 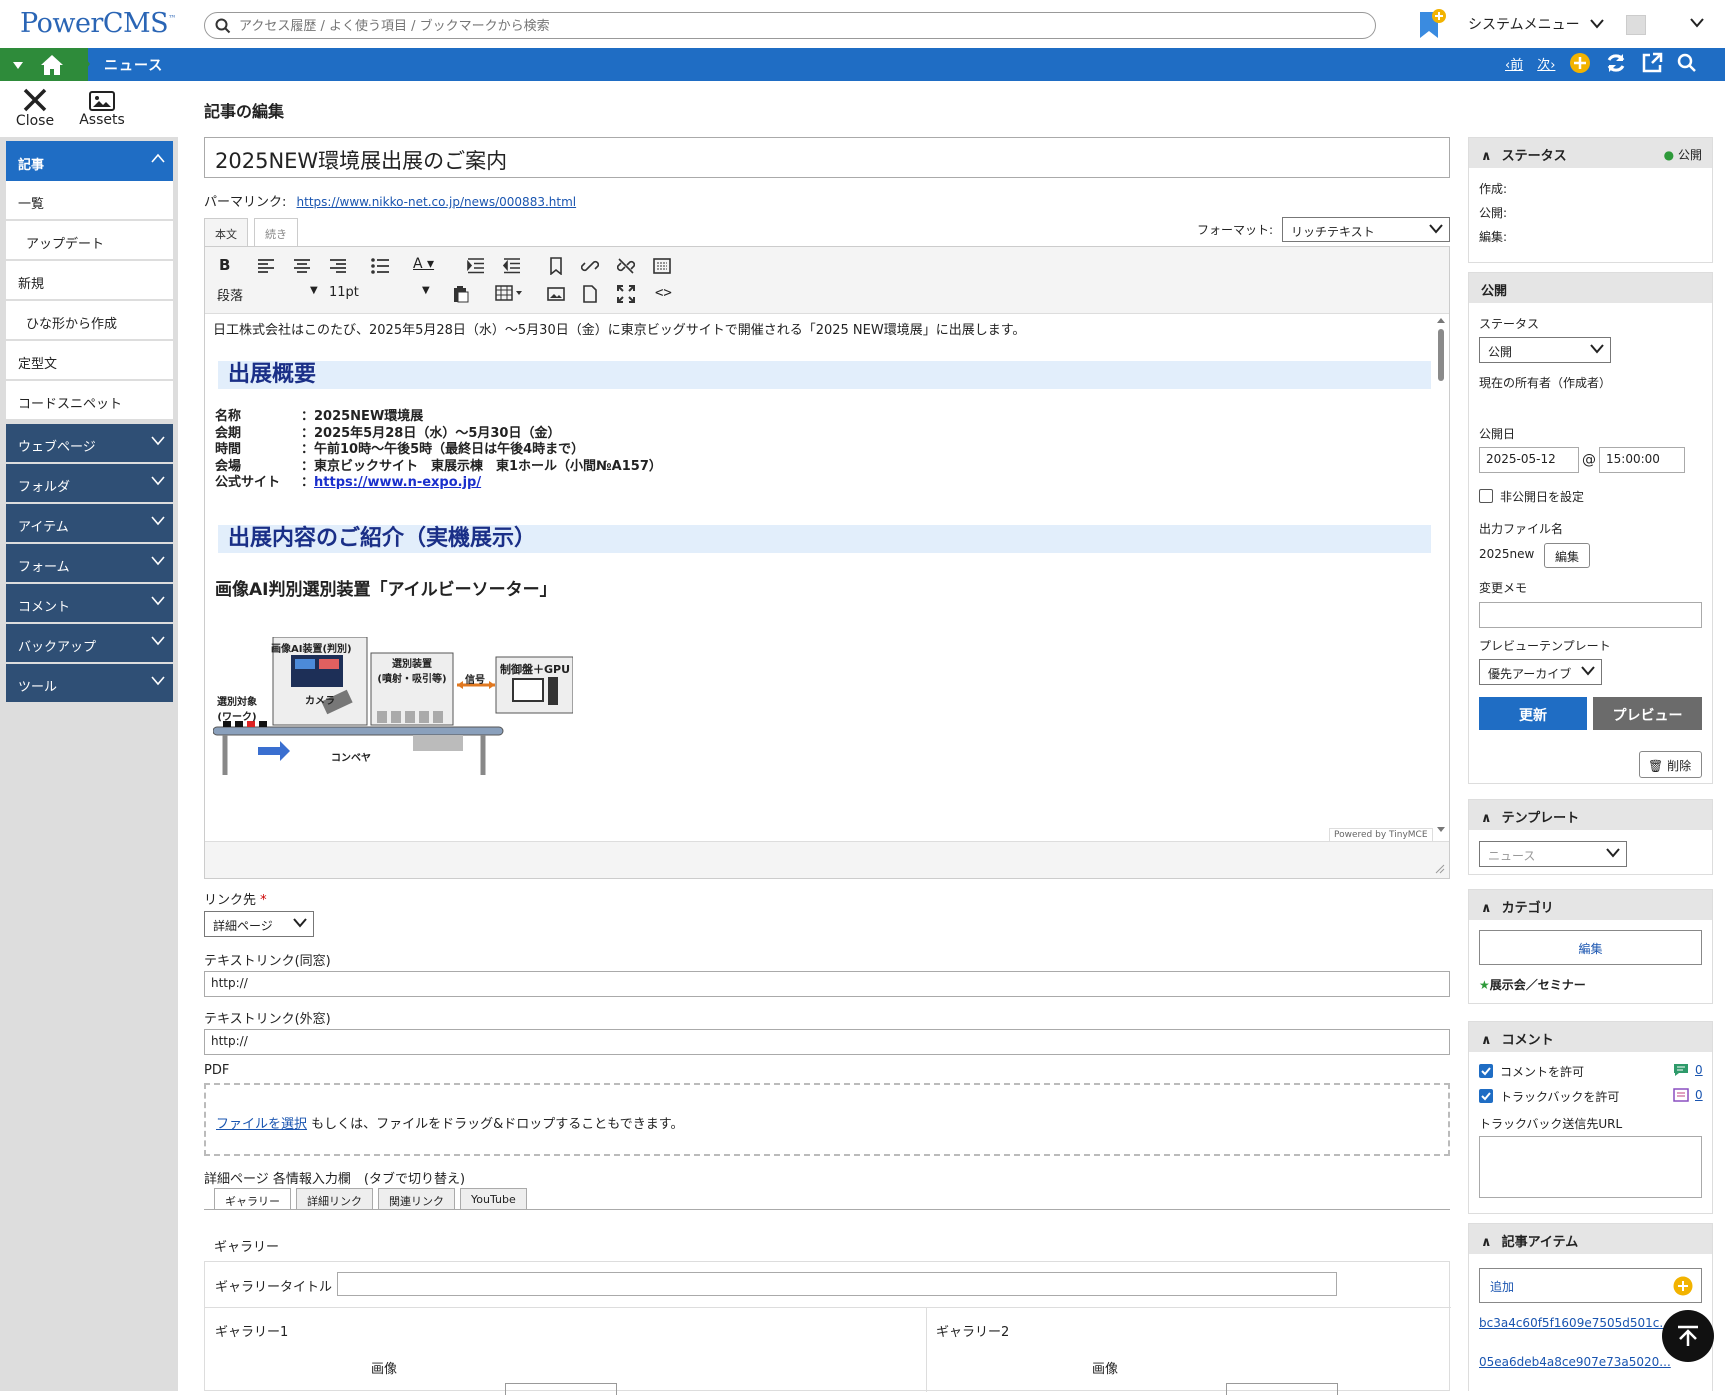 I want to click on powercms-logo: PowerCMS™, so click(x=98, y=23).